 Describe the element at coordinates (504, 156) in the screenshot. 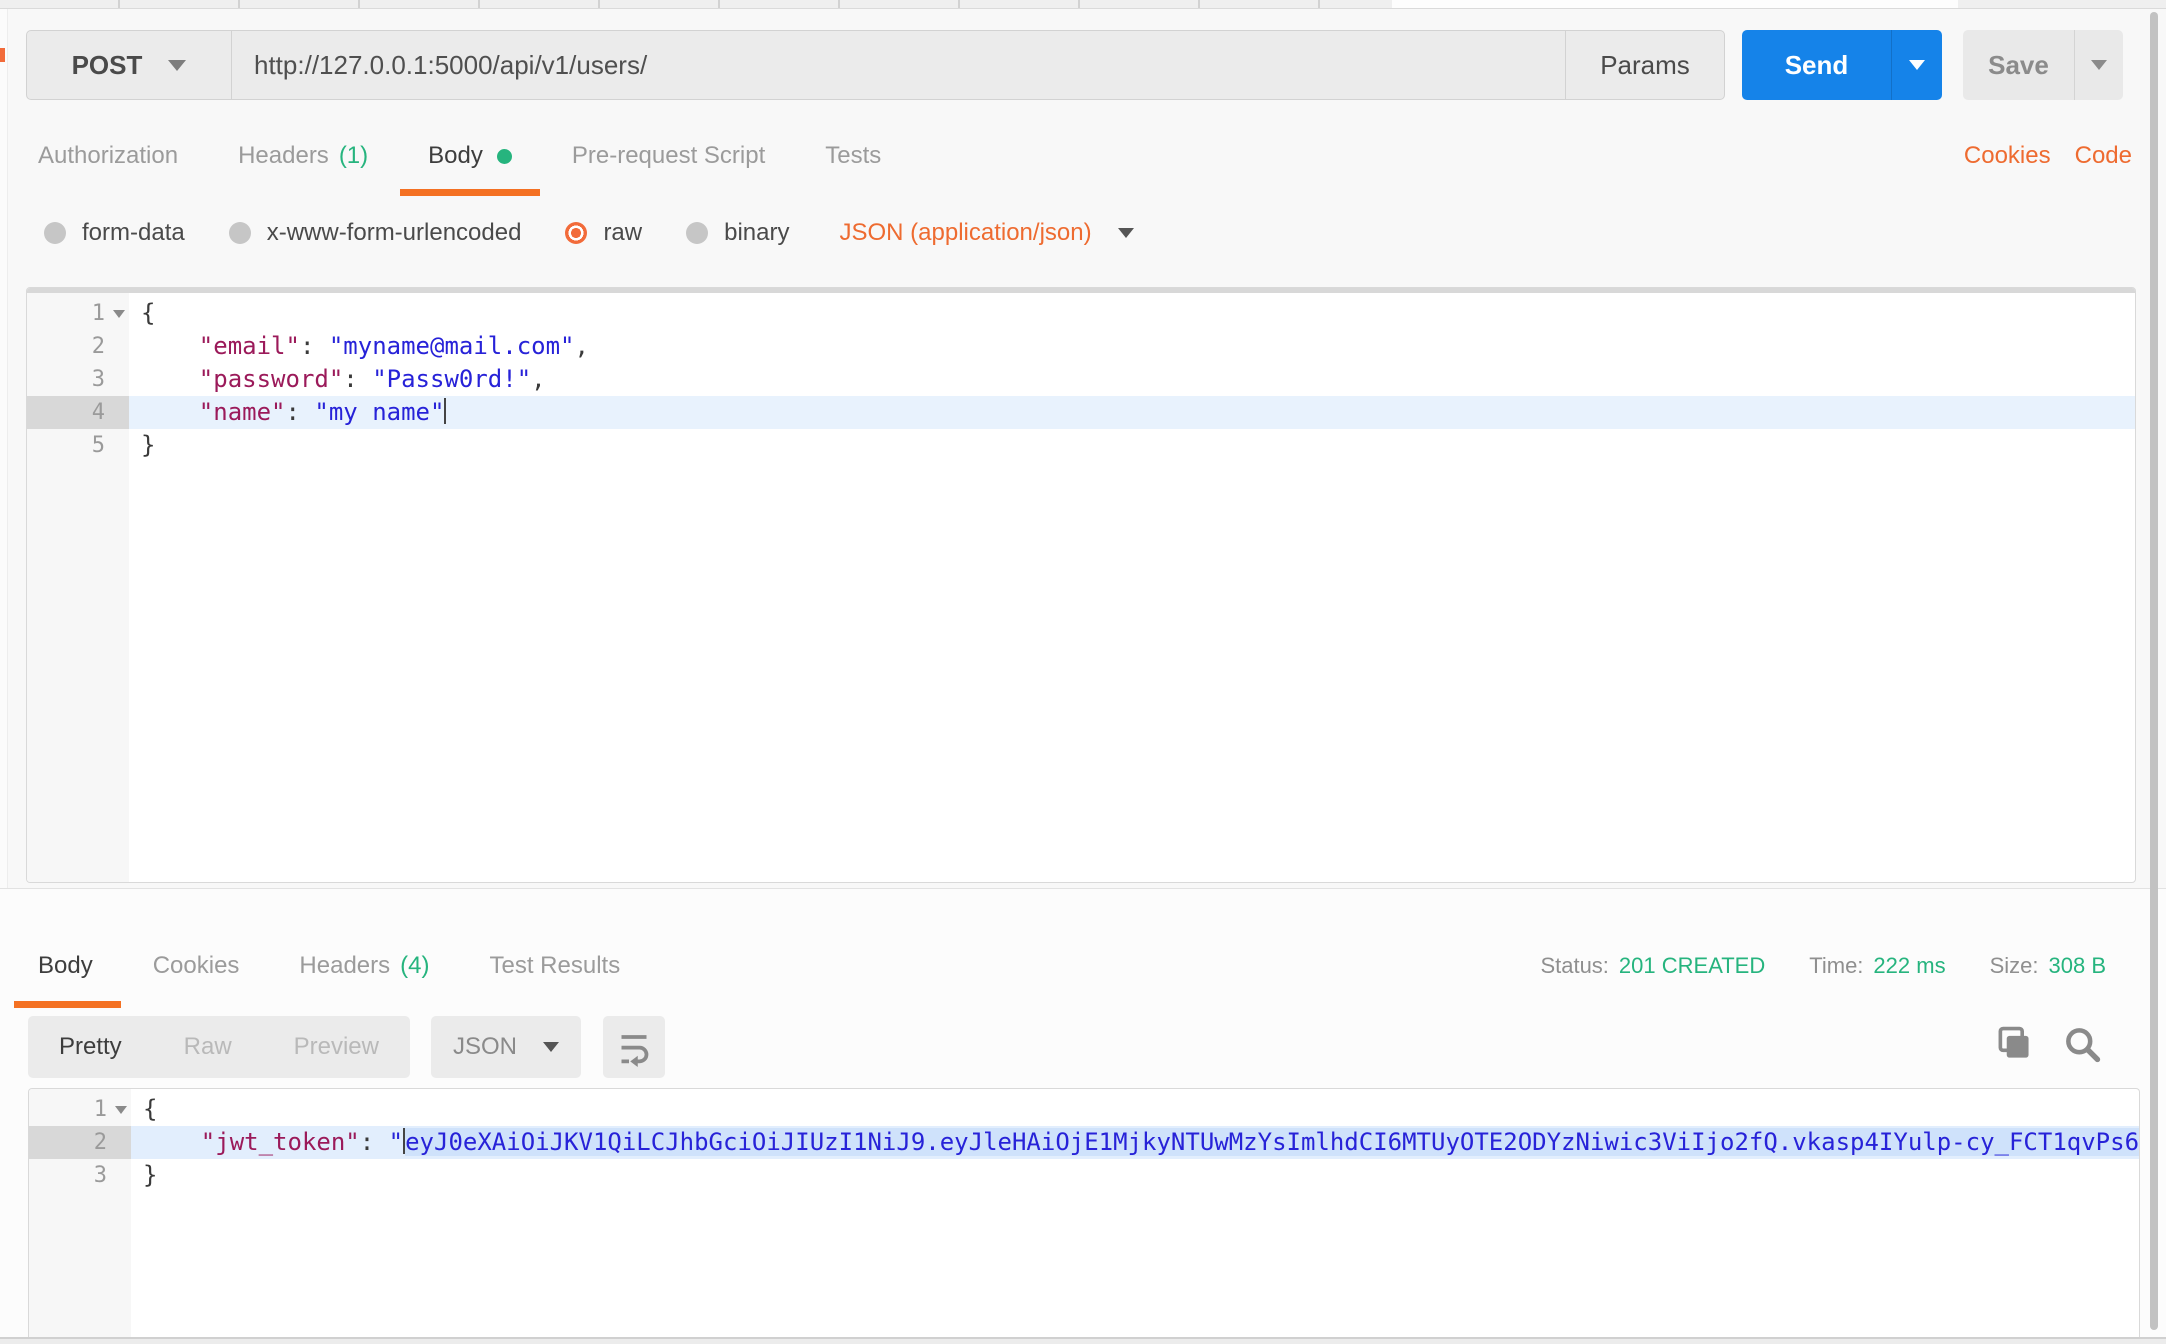

I see `green-dot-icon` at that location.